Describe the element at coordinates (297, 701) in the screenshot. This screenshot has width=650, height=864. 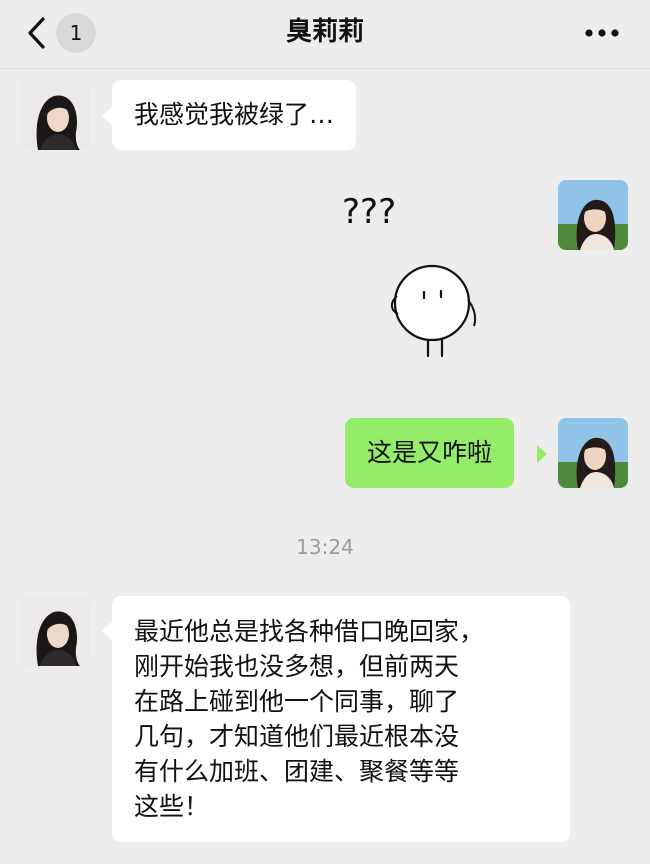
I see `message-text-line: 在路上碰到他一个同事，聊了` at that location.